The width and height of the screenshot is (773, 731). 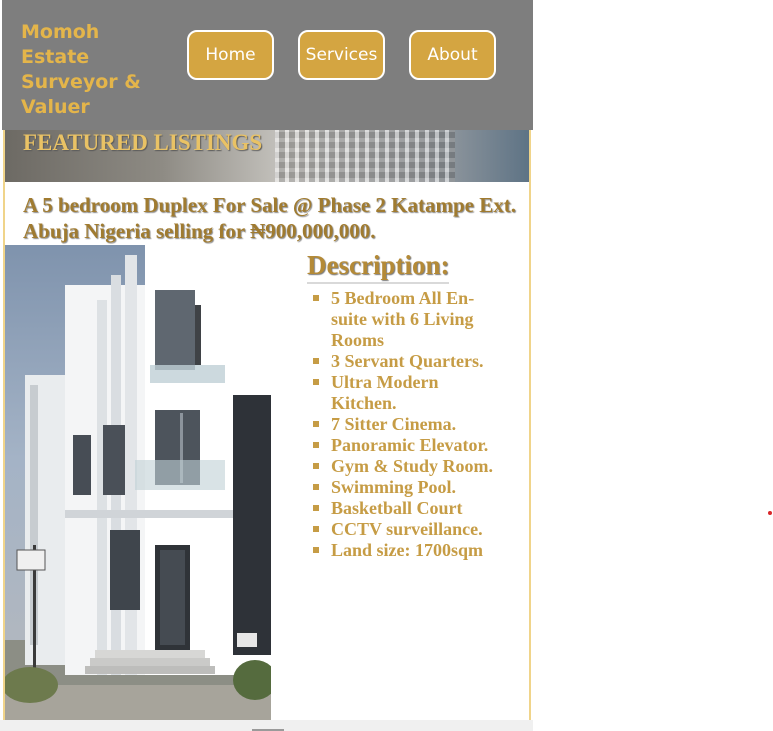 What do you see at coordinates (407, 466) in the screenshot?
I see `feature-item: Gym & Study Room.` at bounding box center [407, 466].